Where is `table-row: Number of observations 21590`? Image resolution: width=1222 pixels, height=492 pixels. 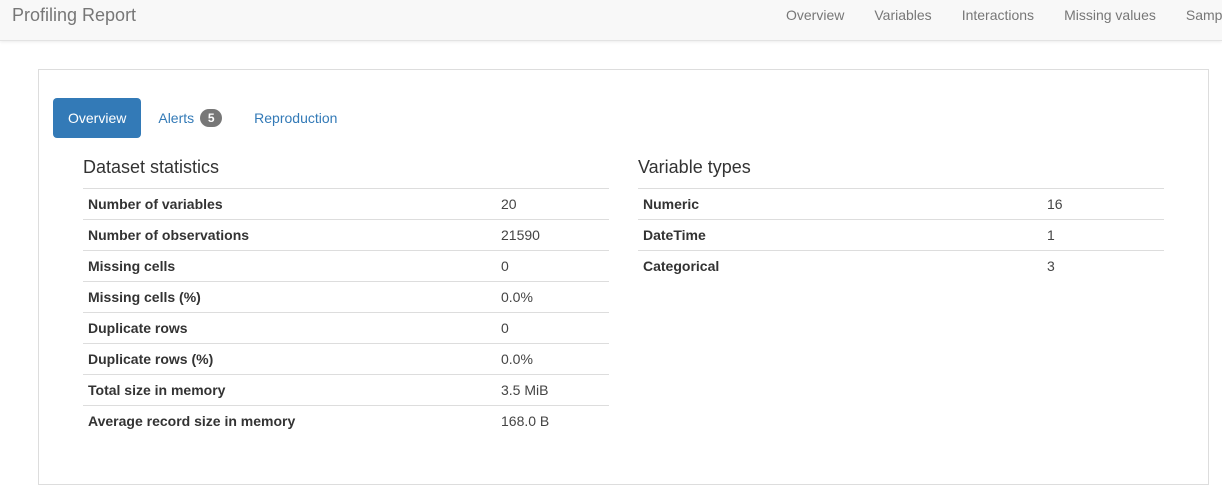 table-row: Number of observations 21590 is located at coordinates (346, 235).